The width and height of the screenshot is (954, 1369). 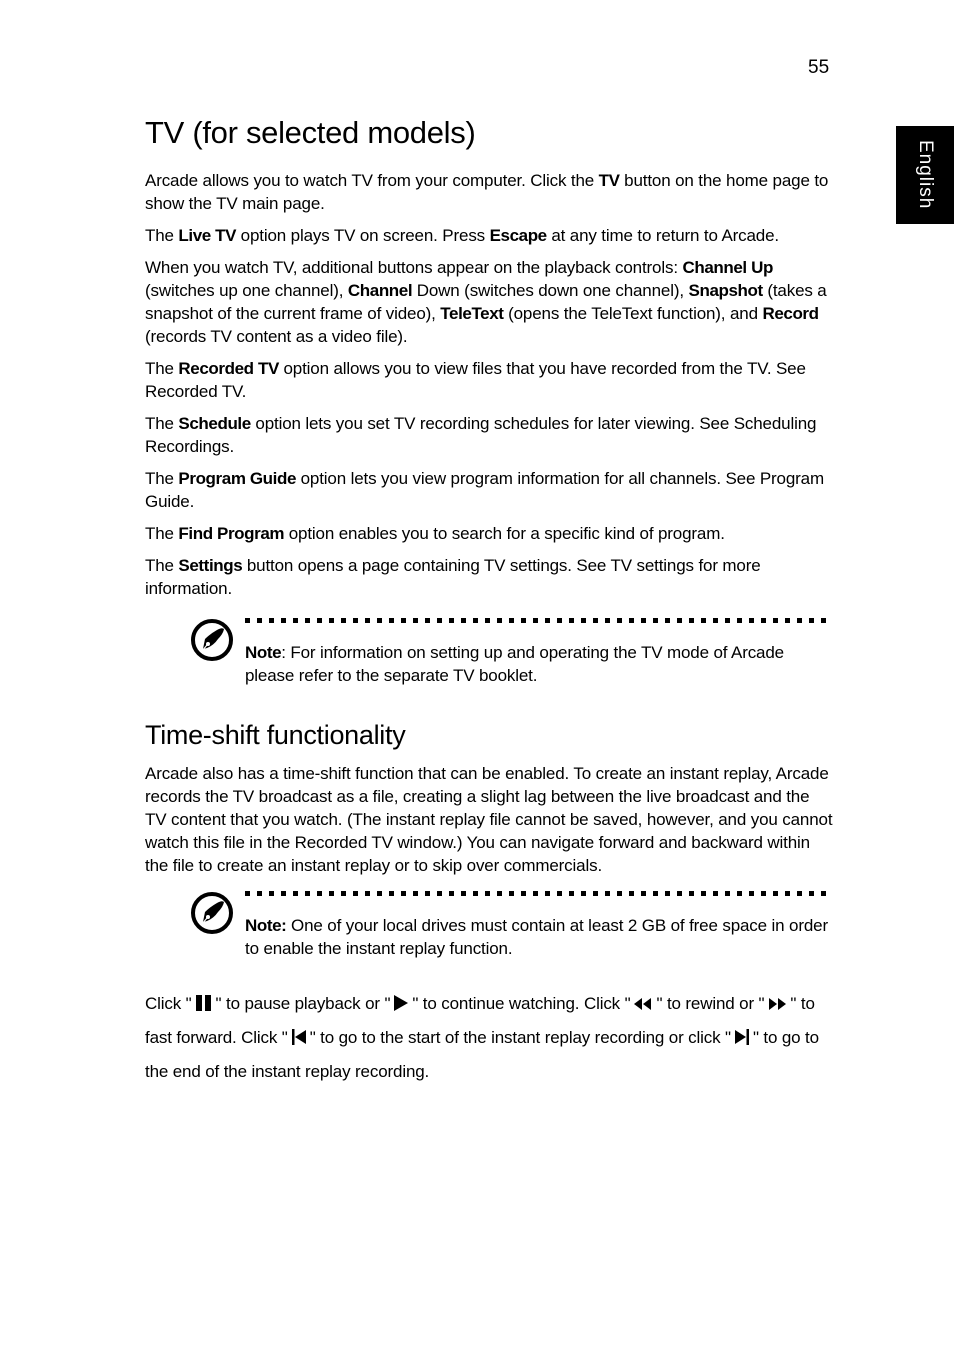 I want to click on bold-term: Channel, so click(x=380, y=290).